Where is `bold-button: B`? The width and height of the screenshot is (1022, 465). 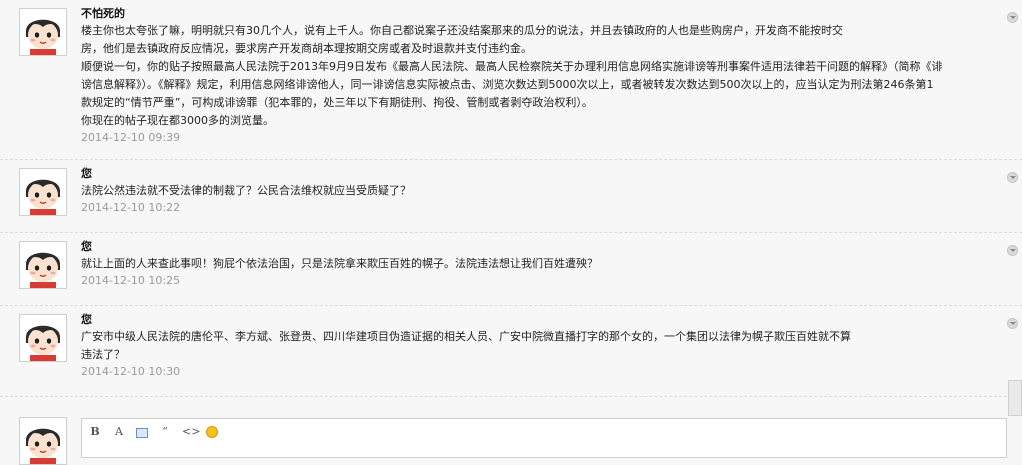
bold-button: B is located at coordinates (95, 432).